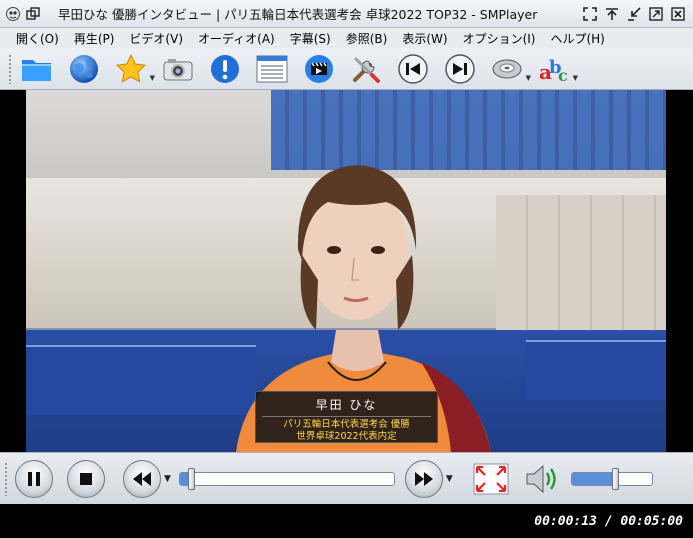  Describe the element at coordinates (94, 38) in the screenshot. I see `menu-play: 再生(P)` at that location.